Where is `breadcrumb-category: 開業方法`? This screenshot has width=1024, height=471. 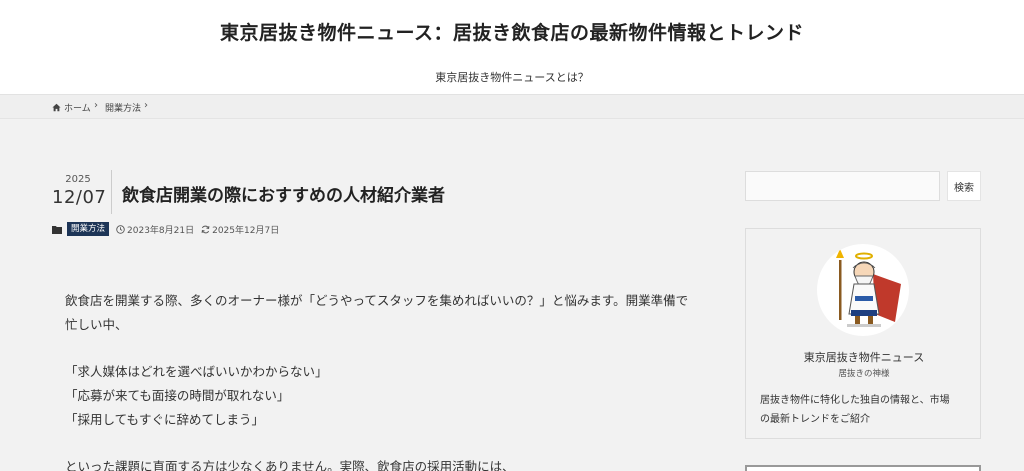 breadcrumb-category: 開業方法 is located at coordinates (123, 107).